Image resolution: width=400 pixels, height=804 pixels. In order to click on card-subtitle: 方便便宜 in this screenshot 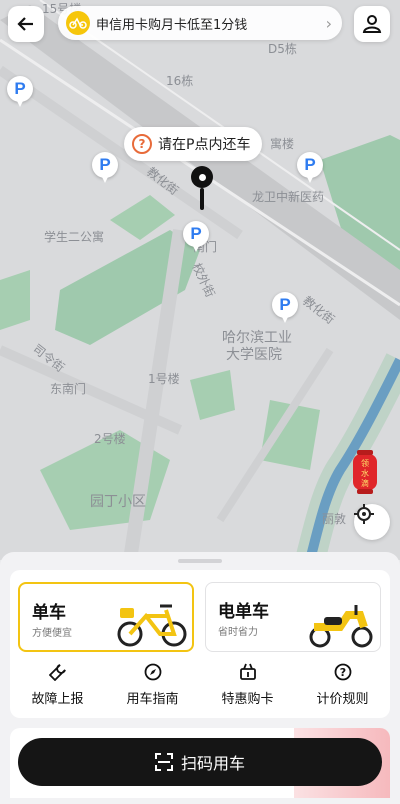, I will do `click(52, 633)`.